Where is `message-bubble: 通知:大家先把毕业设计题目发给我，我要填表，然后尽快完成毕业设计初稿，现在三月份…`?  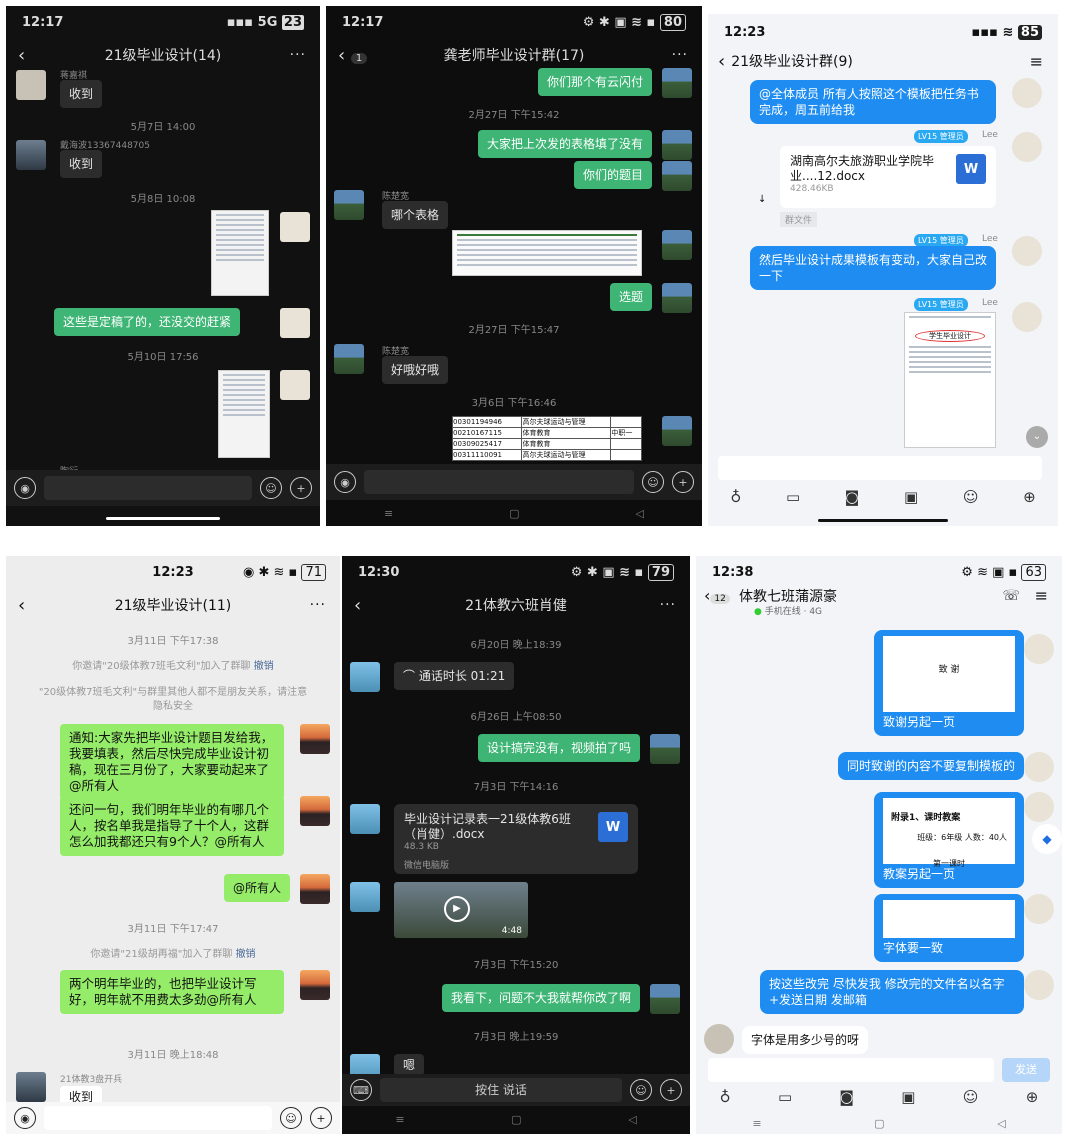
message-bubble: 通知:大家先把毕业设计题目发给我，我要填表，然后尽快完成毕业设计初稿，现在三月份… is located at coordinates (172, 762).